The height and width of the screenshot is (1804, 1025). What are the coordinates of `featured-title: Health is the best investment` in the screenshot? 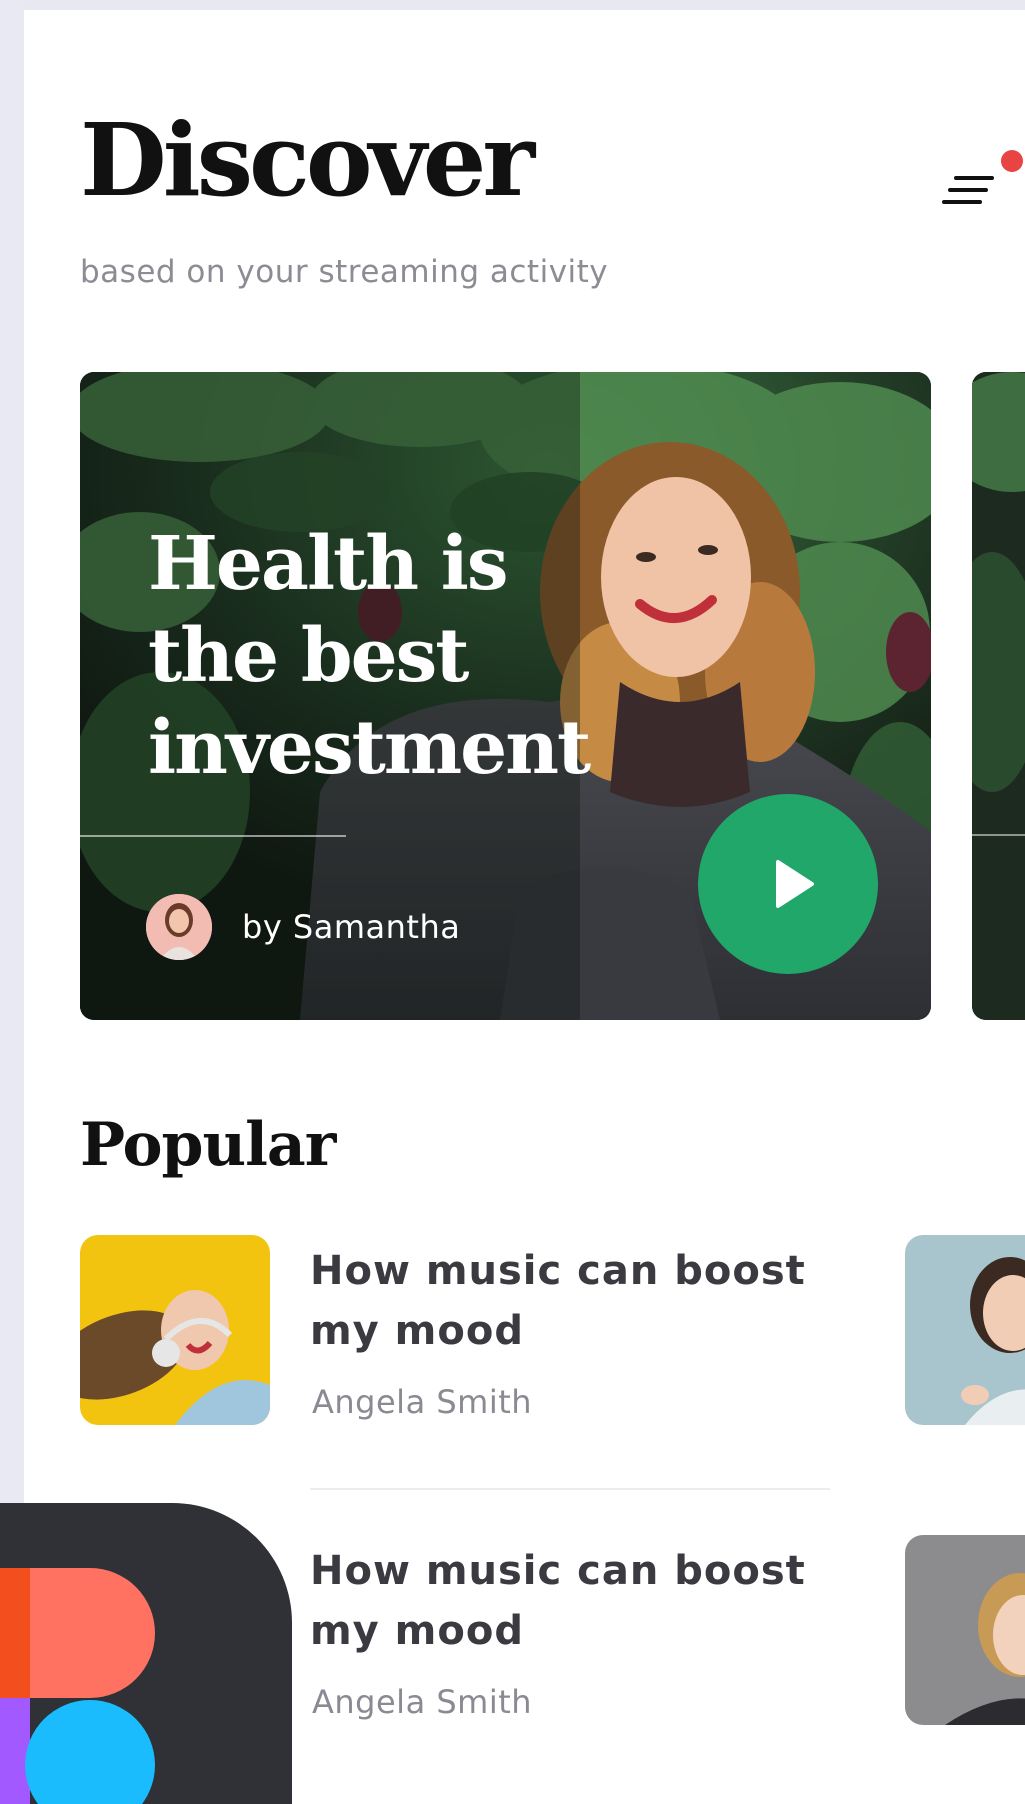 It's located at (408, 656).